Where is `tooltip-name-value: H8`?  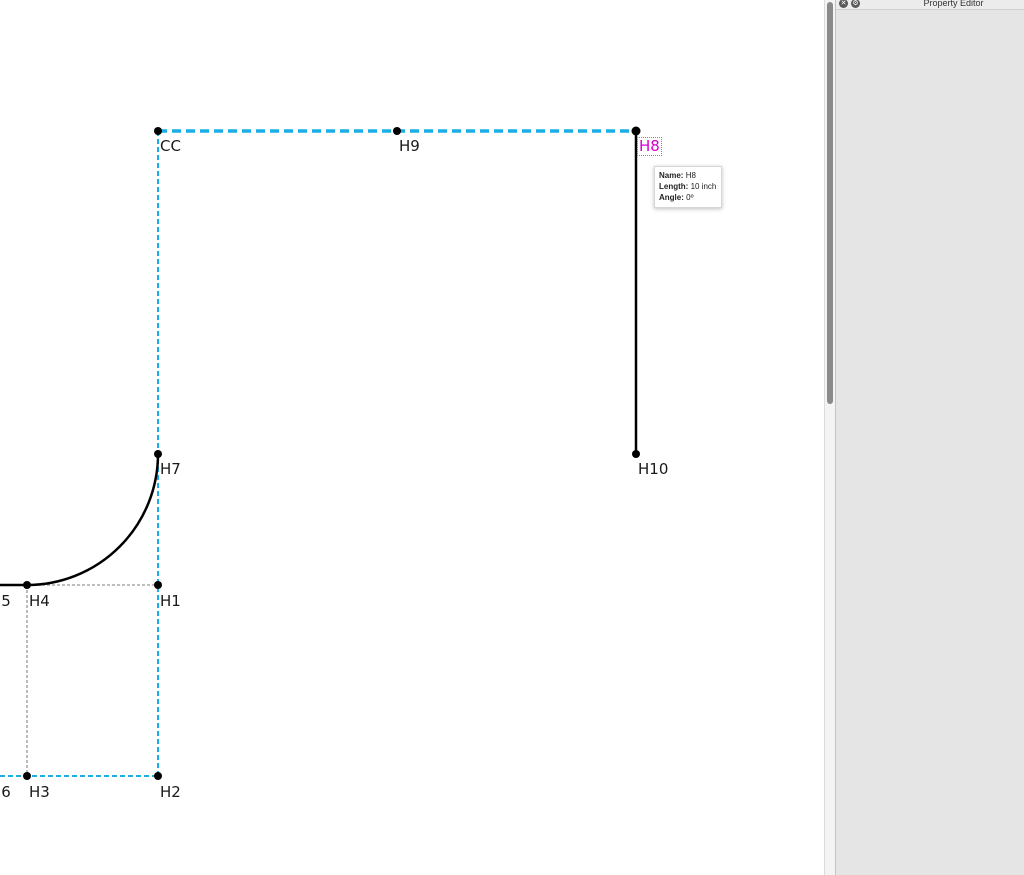 tooltip-name-value: H8 is located at coordinates (690, 175).